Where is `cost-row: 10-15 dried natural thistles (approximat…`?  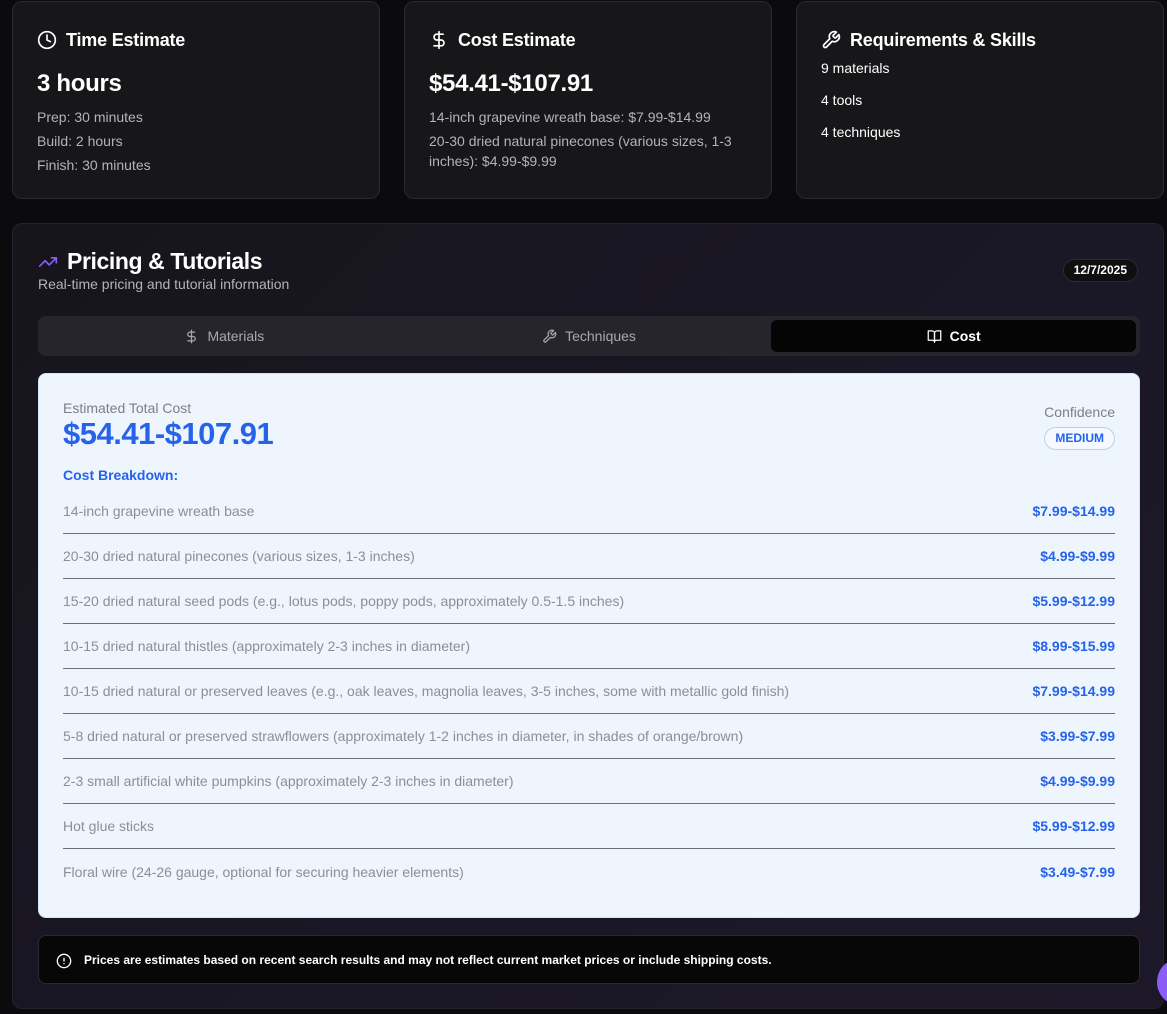
cost-row: 10-15 dried natural thistles (approximat… is located at coordinates (589, 646).